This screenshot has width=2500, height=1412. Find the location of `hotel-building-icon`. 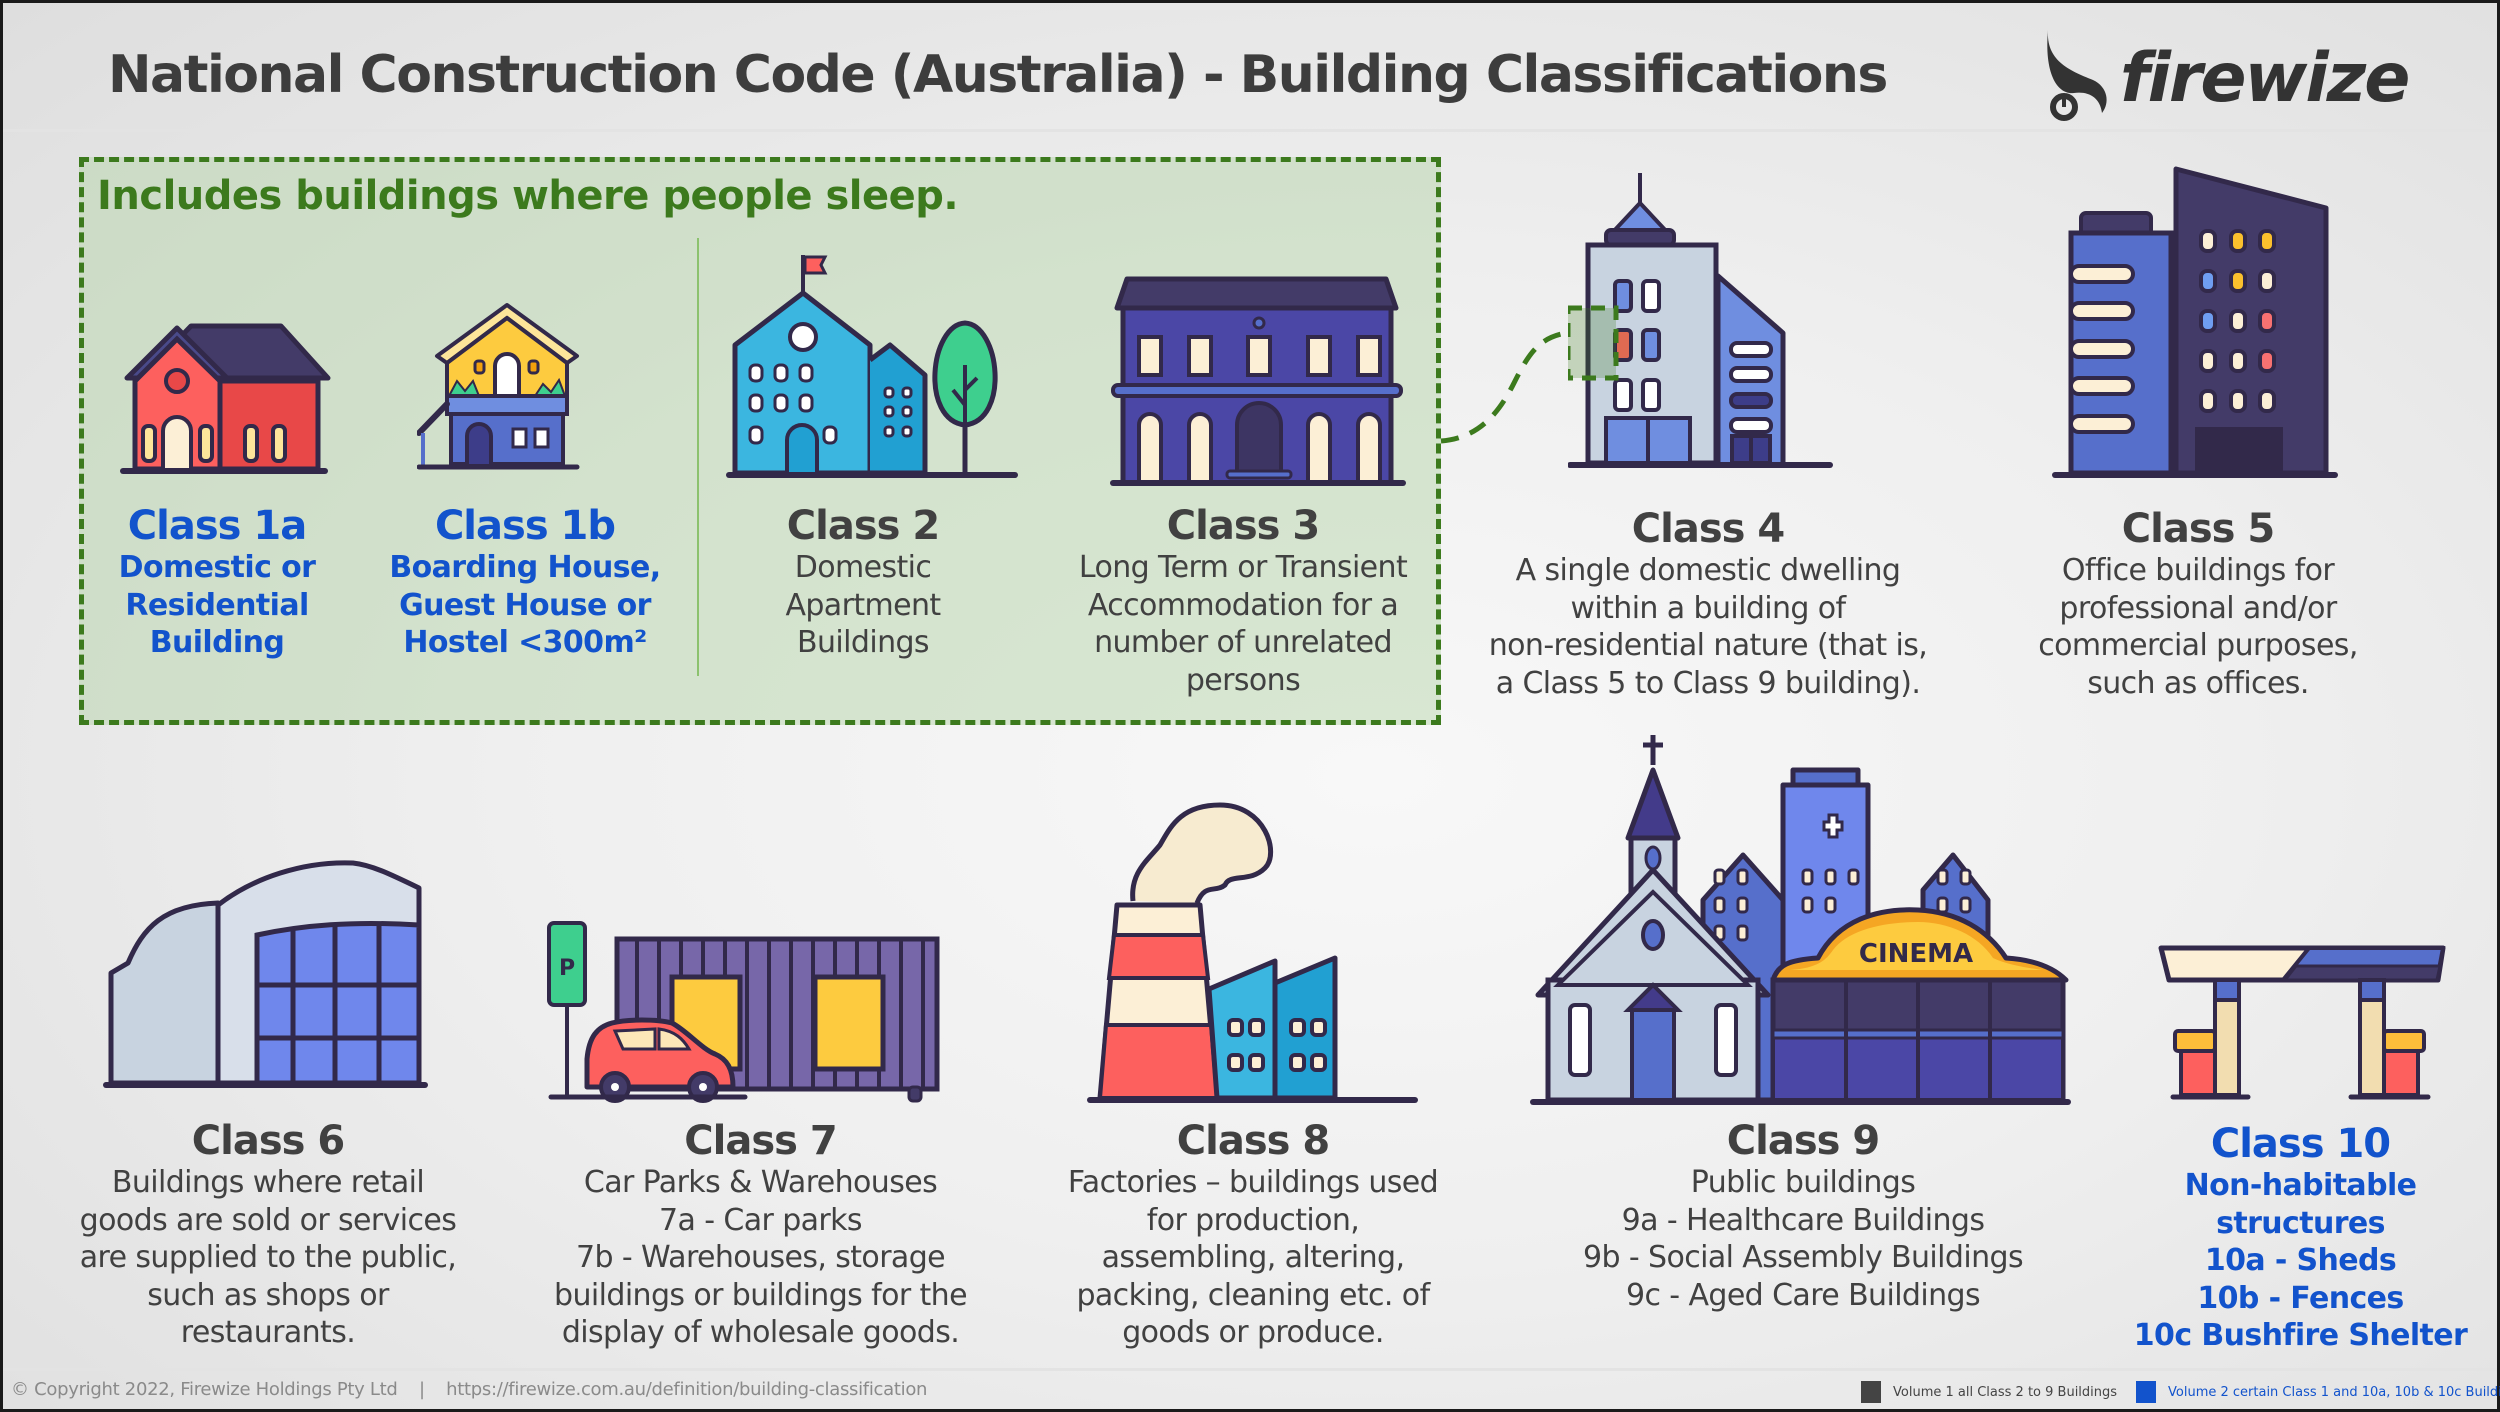

hotel-building-icon is located at coordinates (1259, 382).